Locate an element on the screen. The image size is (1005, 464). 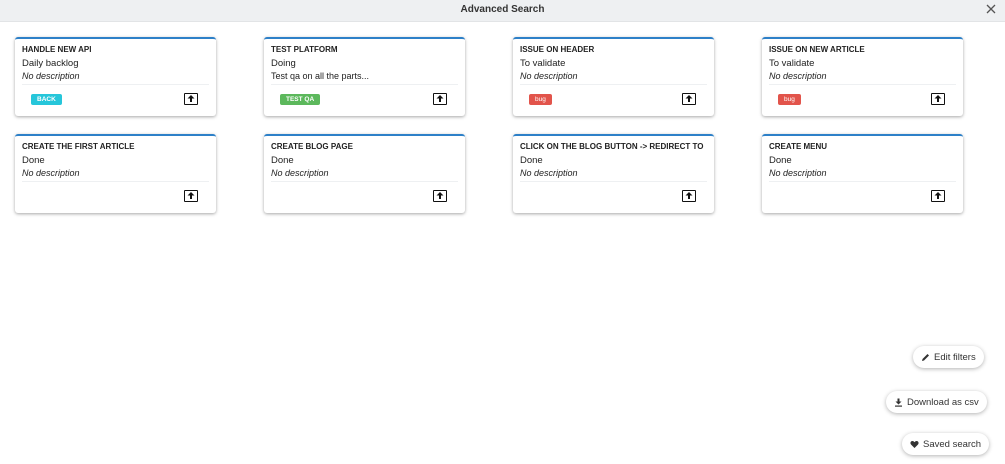
edit-filters-button: Edit filters is located at coordinates (948, 357).